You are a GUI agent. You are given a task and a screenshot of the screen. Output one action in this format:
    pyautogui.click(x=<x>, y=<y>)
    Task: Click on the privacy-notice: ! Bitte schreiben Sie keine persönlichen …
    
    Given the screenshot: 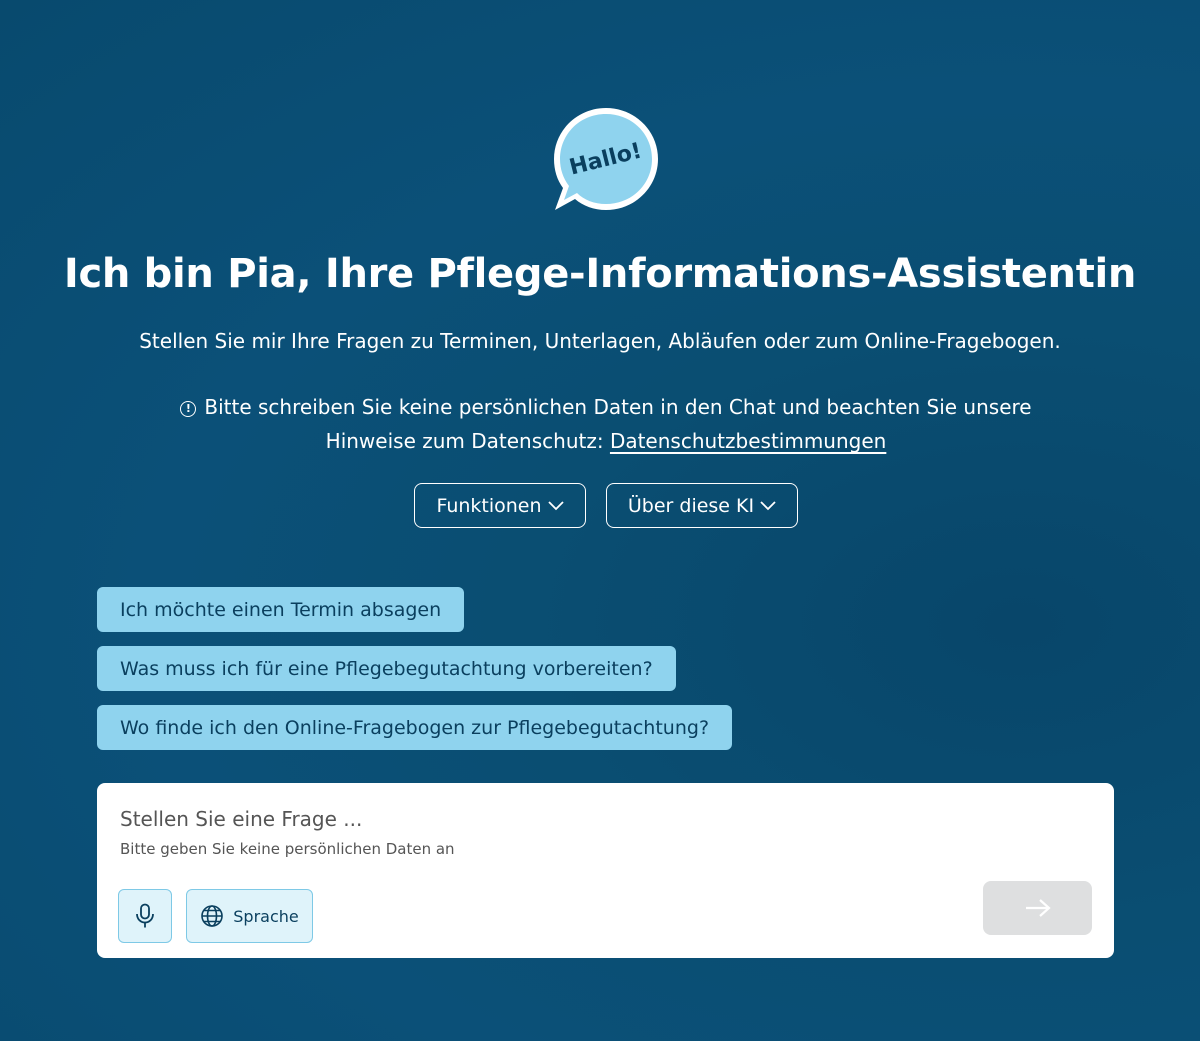 What is the action you would take?
    pyautogui.click(x=606, y=424)
    